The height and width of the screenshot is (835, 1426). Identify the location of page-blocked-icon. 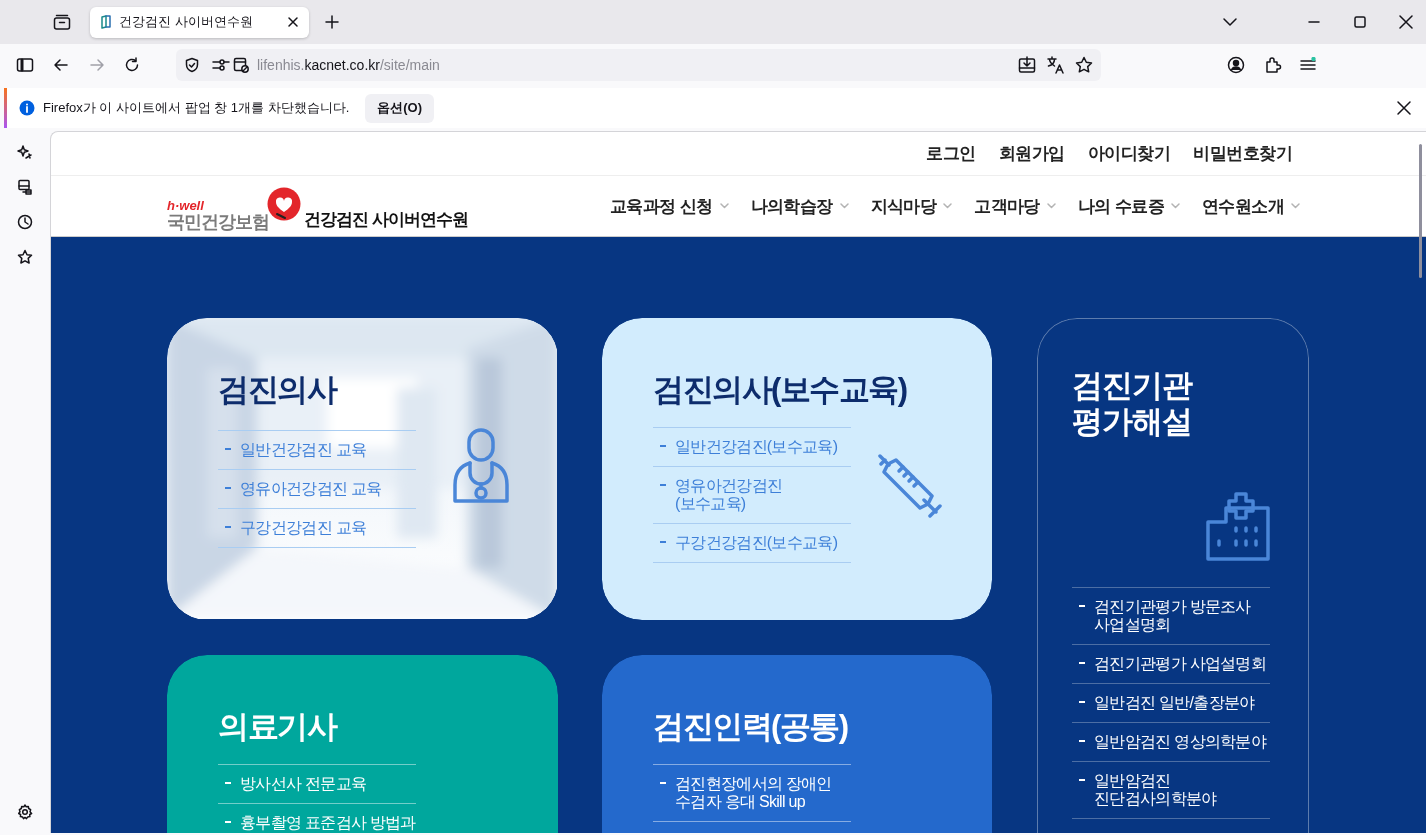
(241, 65).